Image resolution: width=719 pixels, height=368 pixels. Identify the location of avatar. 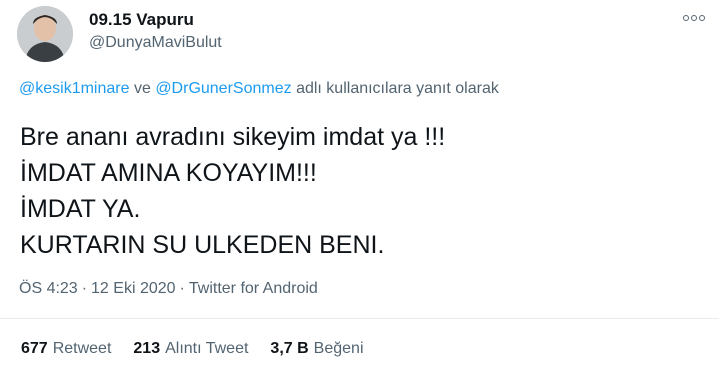
(45, 34).